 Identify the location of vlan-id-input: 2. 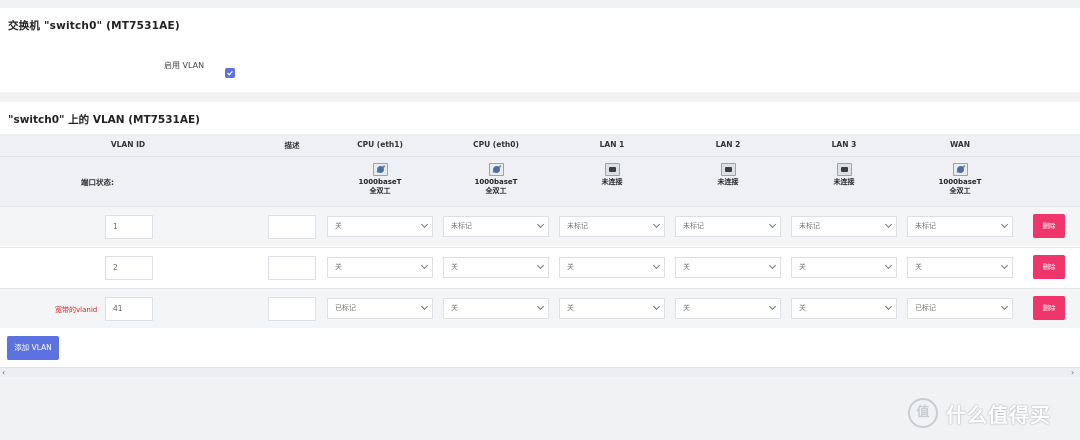
(129, 268).